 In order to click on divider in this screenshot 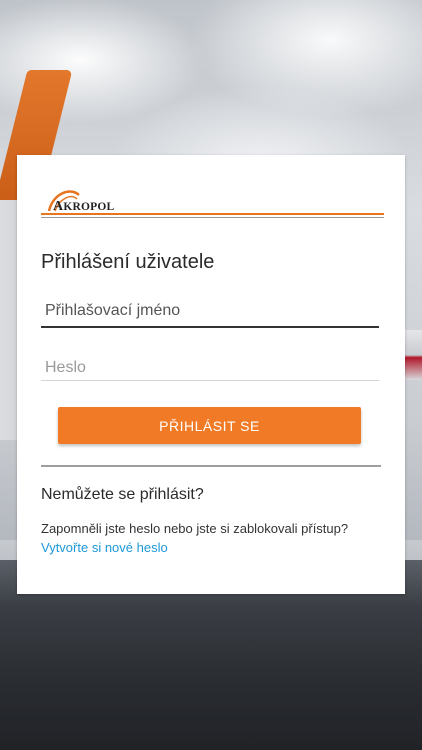, I will do `click(211, 466)`.